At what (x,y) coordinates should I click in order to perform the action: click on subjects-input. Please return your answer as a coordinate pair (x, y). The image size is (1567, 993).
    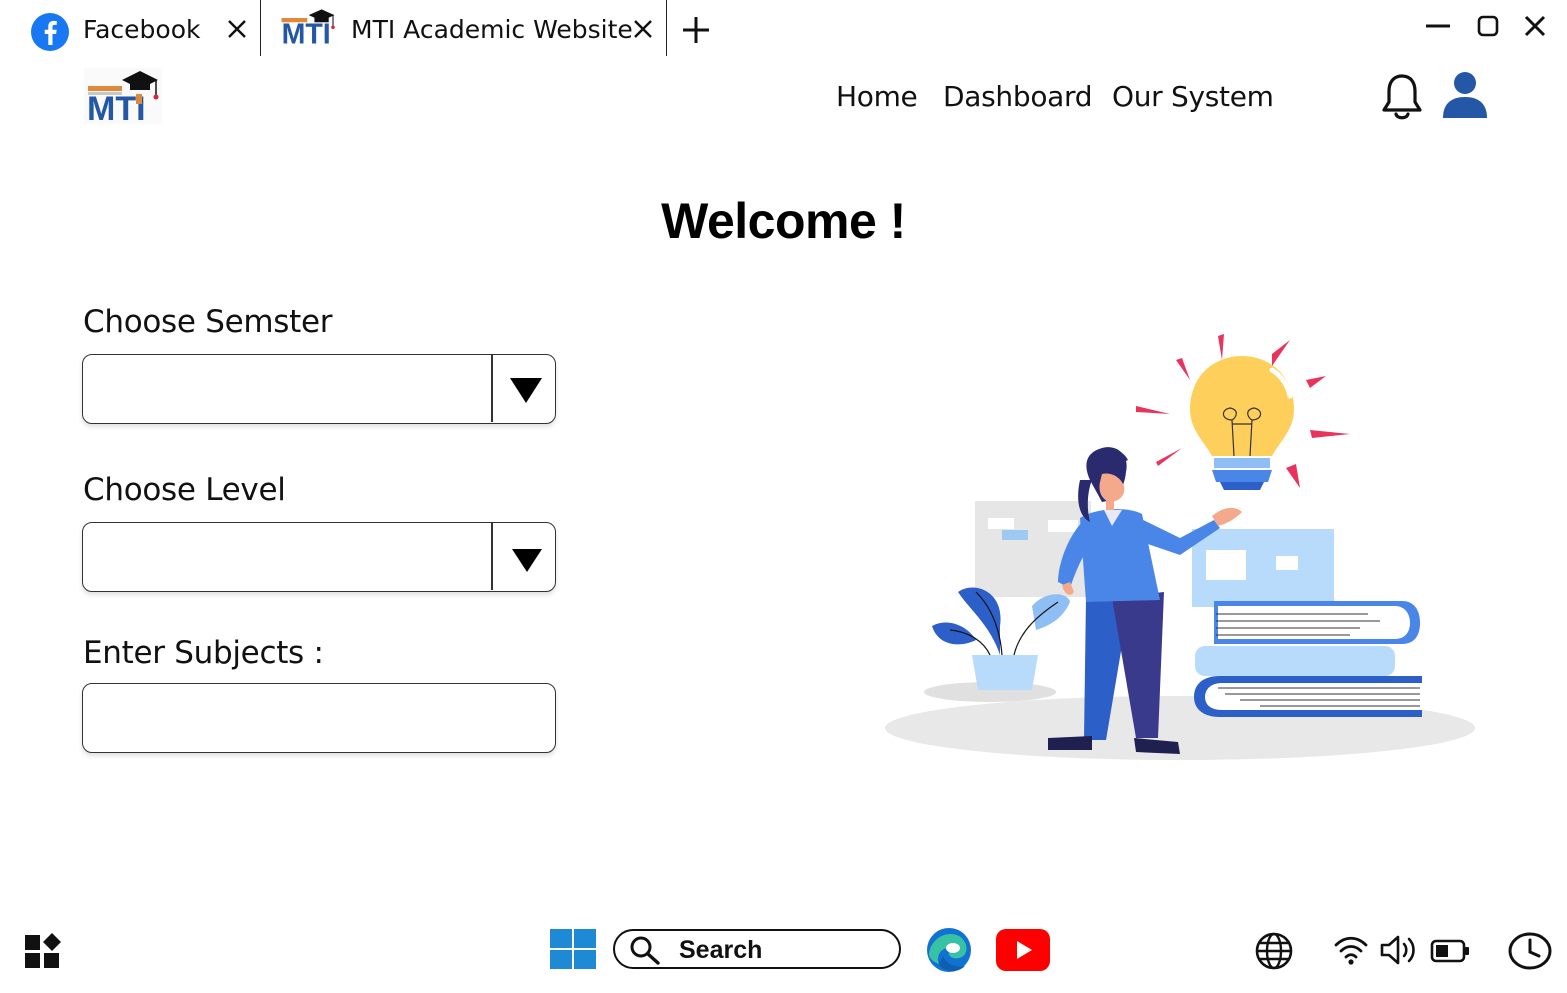
    Looking at the image, I should click on (319, 718).